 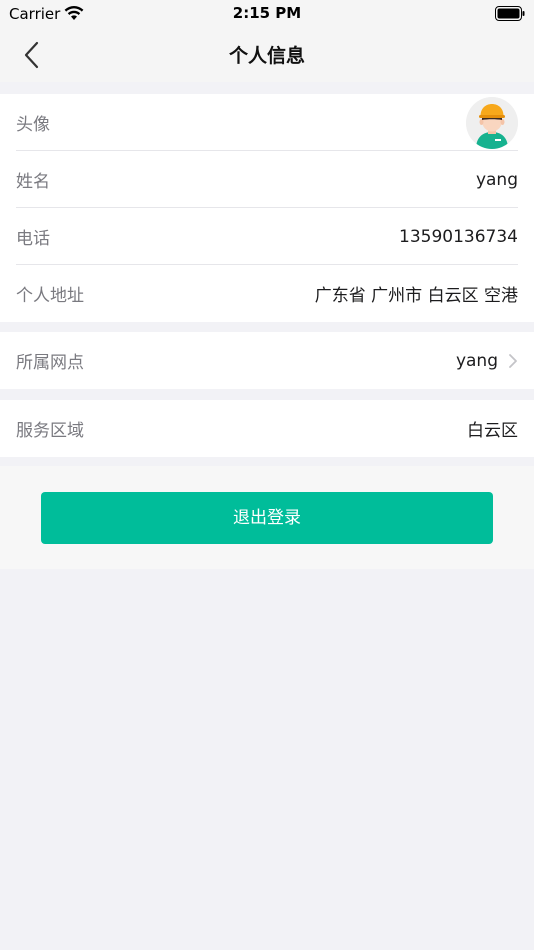 What do you see at coordinates (267, 293) in the screenshot?
I see `address-row: 个人地址 广东省 广州市 白云区 空港` at bounding box center [267, 293].